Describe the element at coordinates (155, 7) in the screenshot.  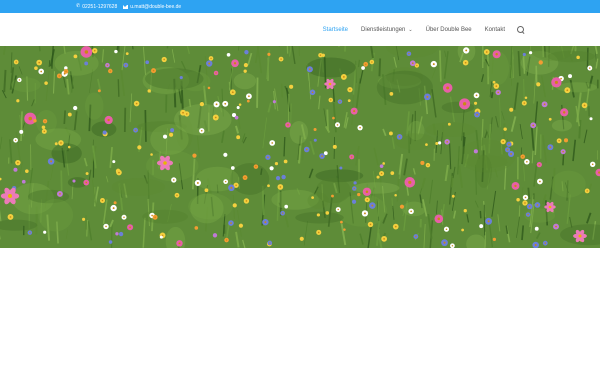
I see `email-address: u.matt@double-bee.de` at that location.